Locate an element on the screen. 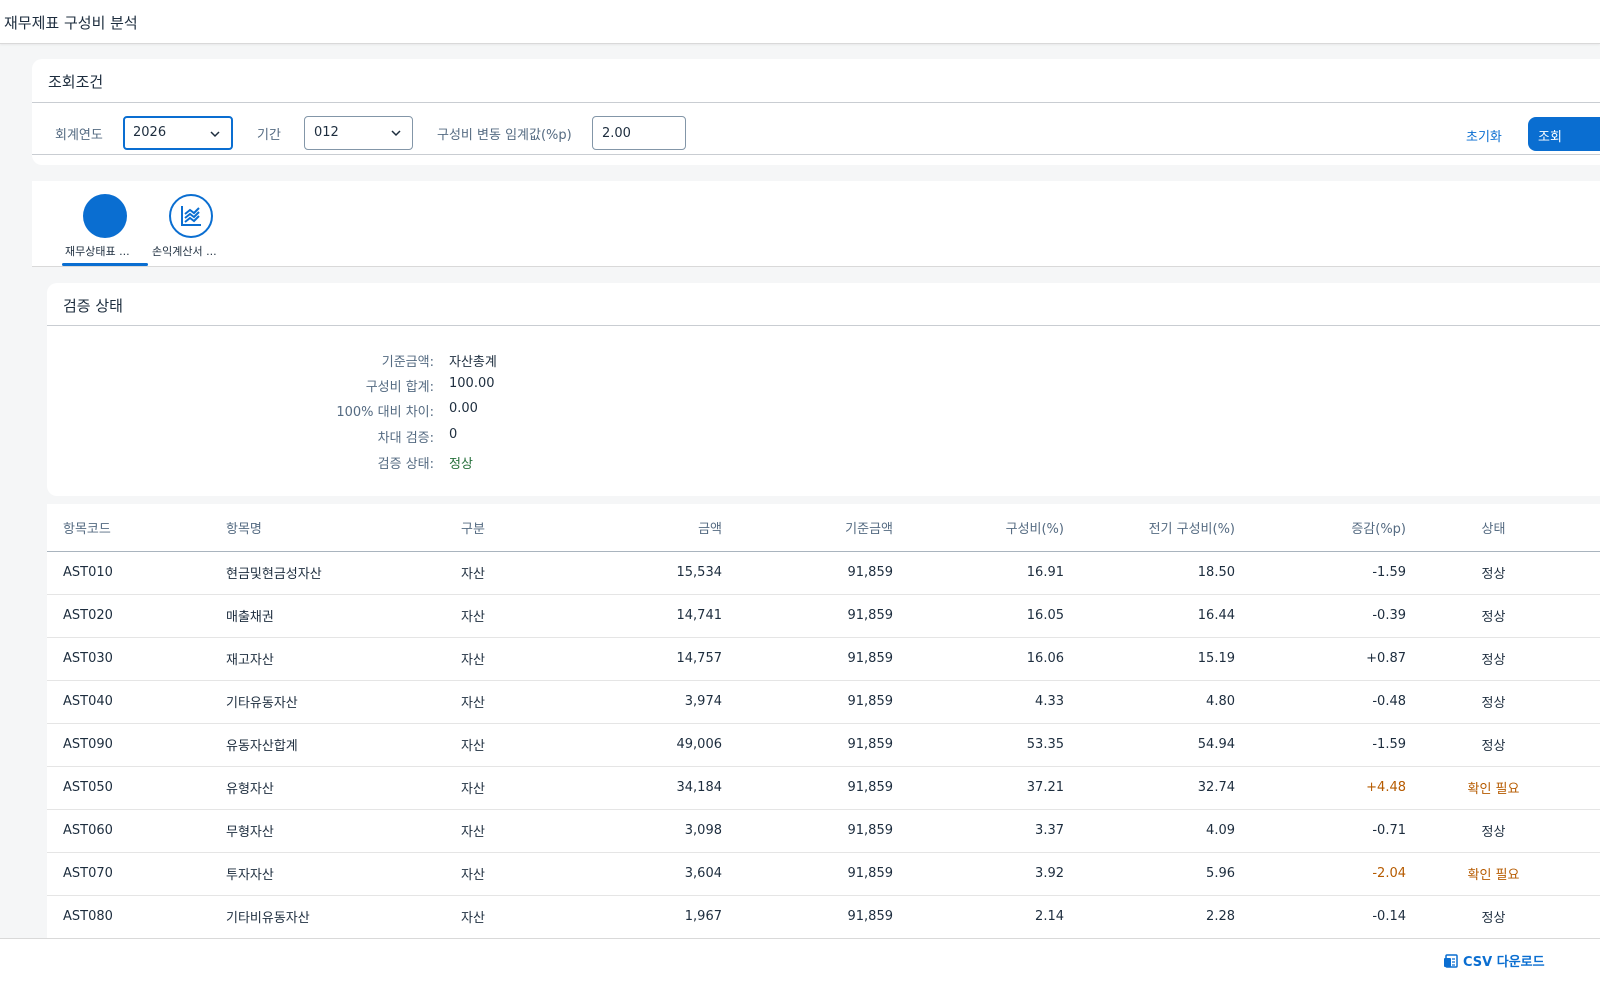 The image size is (1600, 1001). col-header-ratio: 구성비(%) is located at coordinates (994, 527).